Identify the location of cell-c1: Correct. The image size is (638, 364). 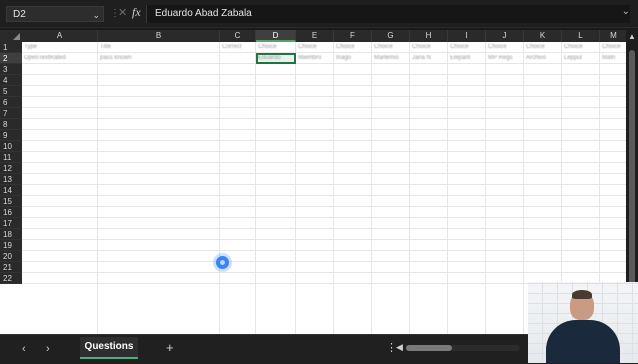
(238, 47).